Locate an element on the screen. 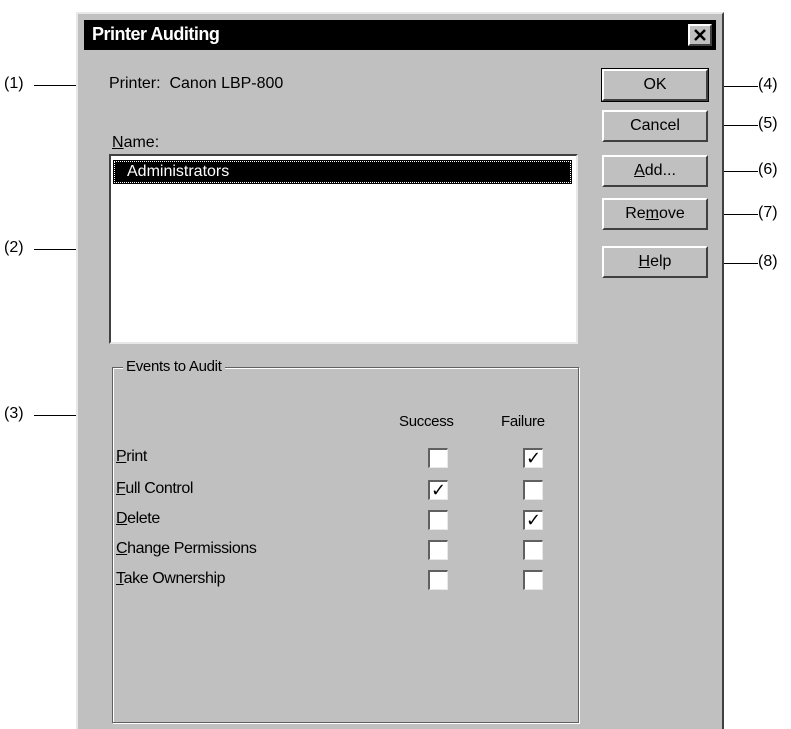  print-failure-checkbox: ✓ is located at coordinates (533, 458).